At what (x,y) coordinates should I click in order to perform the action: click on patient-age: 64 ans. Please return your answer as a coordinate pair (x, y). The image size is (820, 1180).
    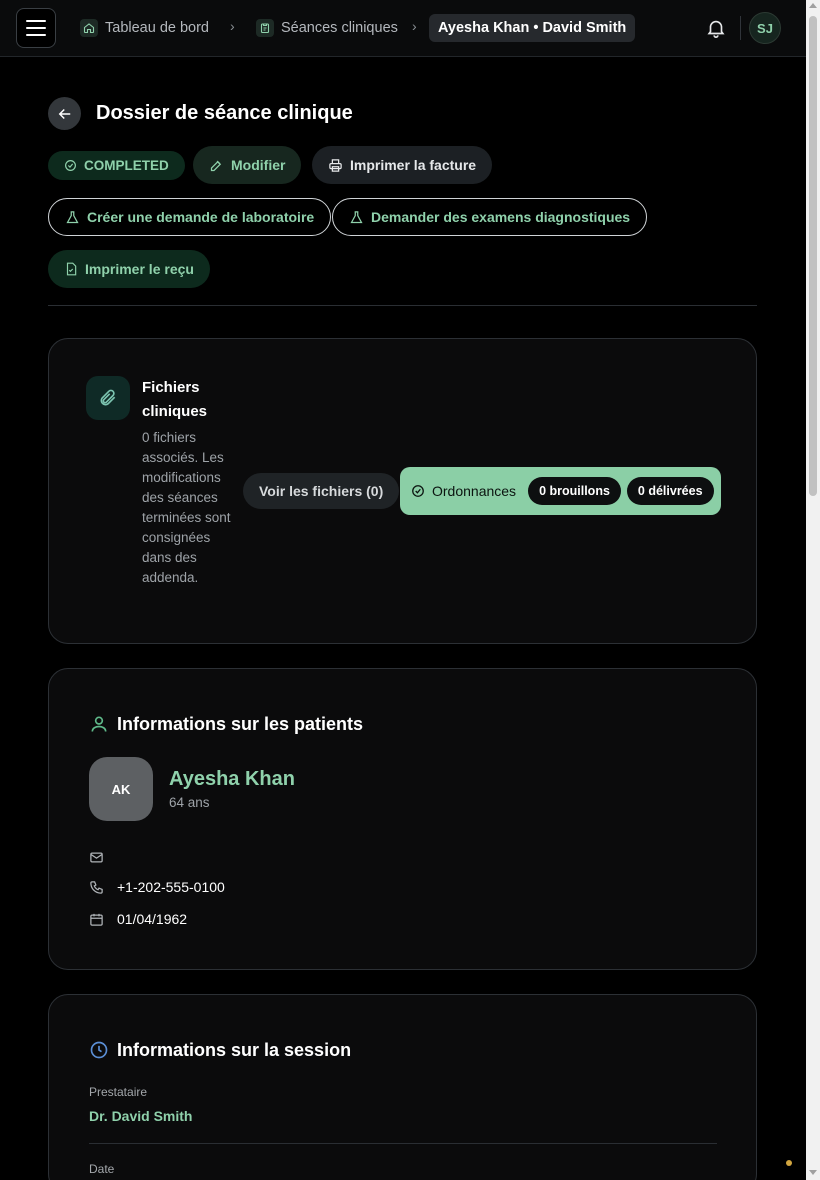
    Looking at the image, I should click on (189, 802).